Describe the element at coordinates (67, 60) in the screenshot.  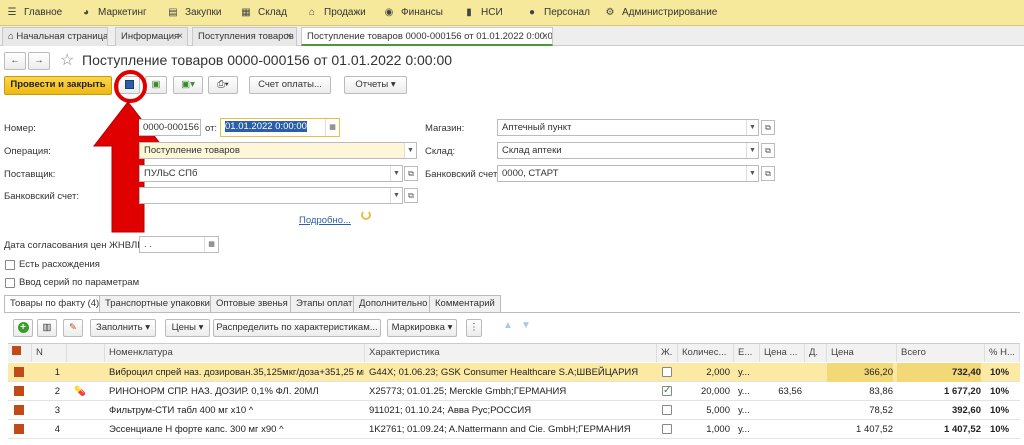
I see `favorite-star-icon: ☆` at that location.